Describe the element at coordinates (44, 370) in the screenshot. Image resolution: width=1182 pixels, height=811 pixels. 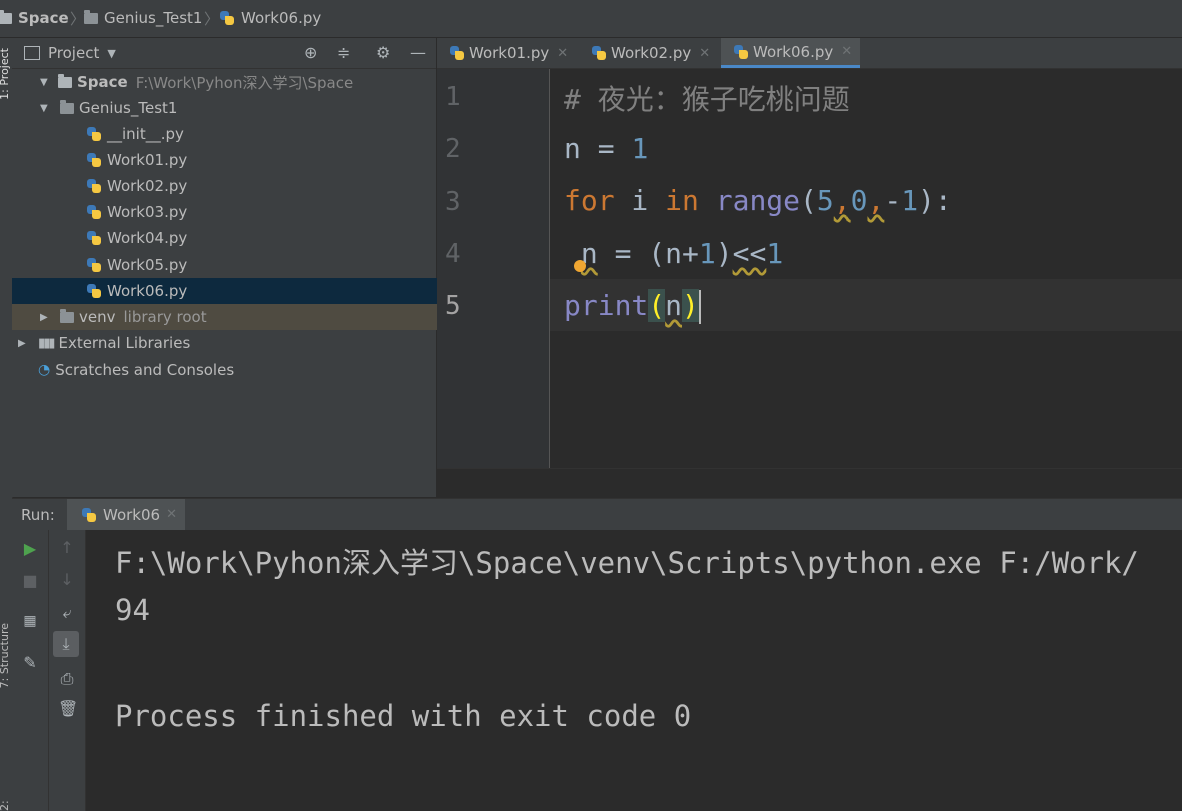
I see `scratches-icon: ◔` at that location.